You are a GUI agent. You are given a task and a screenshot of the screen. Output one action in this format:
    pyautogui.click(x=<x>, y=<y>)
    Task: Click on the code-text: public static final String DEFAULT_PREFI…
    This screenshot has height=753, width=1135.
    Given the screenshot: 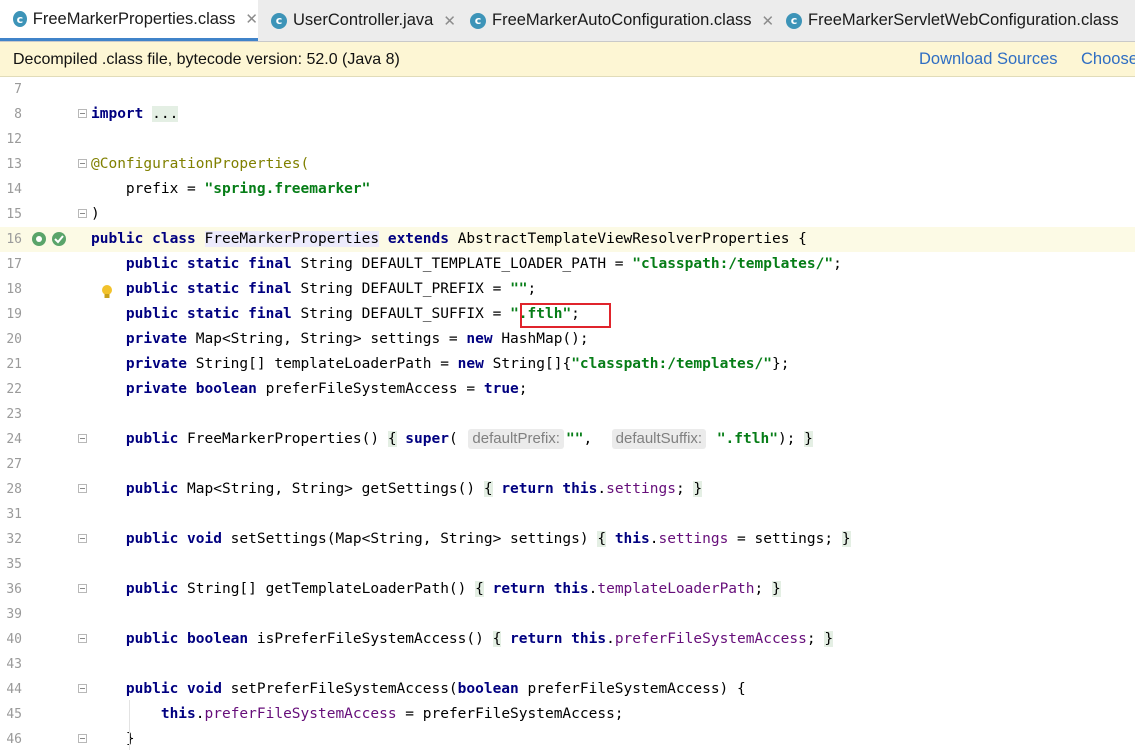 What is the action you would take?
    pyautogui.click(x=331, y=289)
    